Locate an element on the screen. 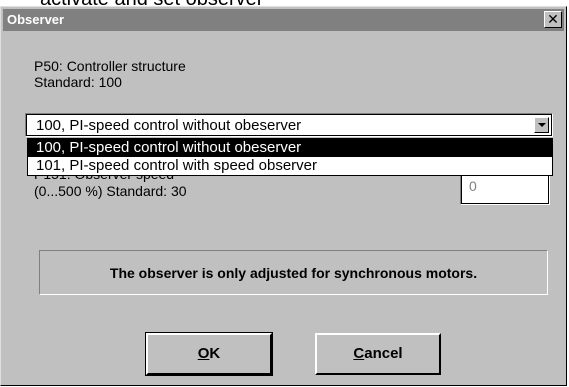 Image resolution: width=569 pixels, height=387 pixels. close-button: ✕ is located at coordinates (553, 19).